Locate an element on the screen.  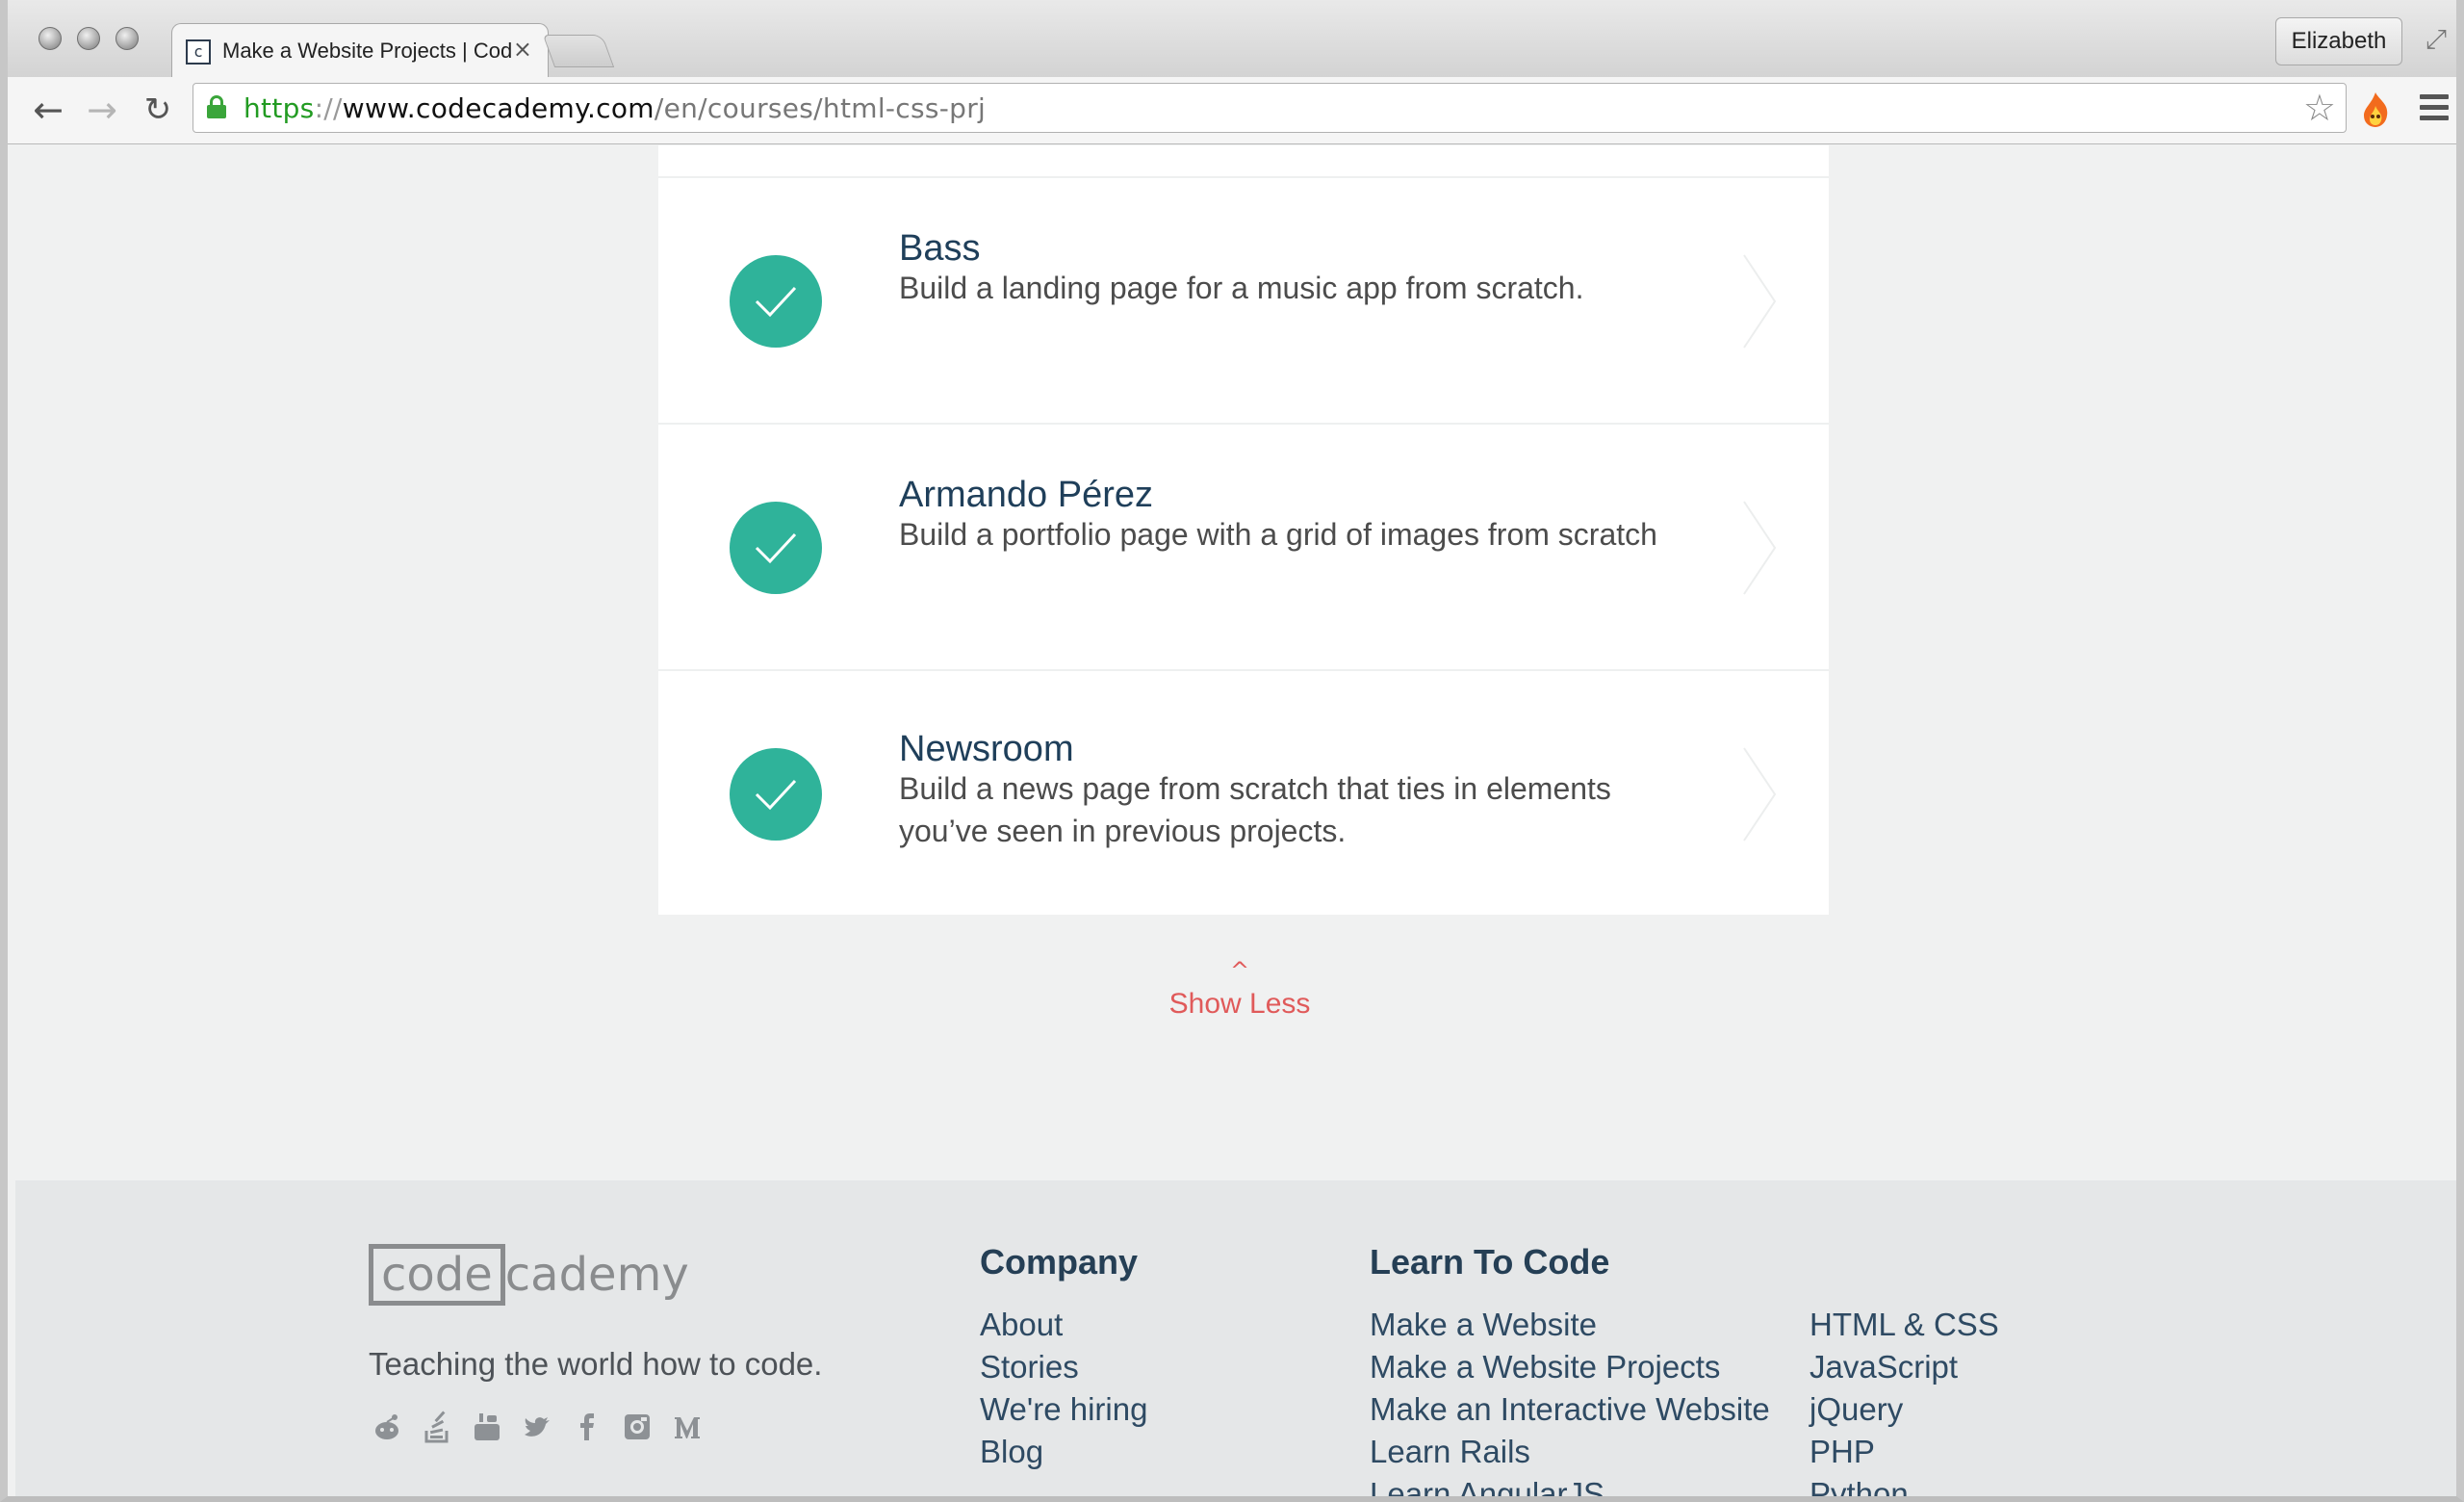
footer-tagline: Teaching the world how to code. is located at coordinates (596, 1364).